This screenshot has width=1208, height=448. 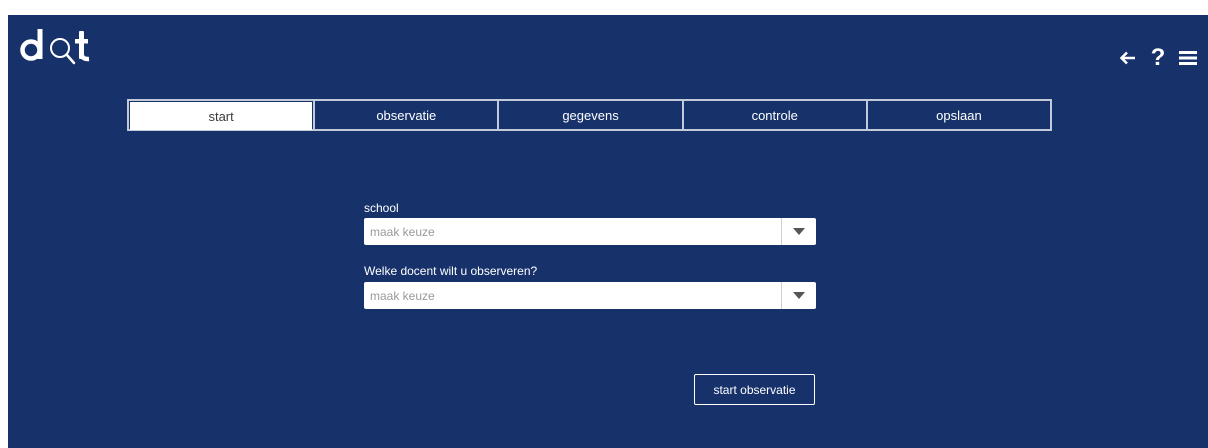 I want to click on tab-opslaan: opslaan, so click(x=957, y=115).